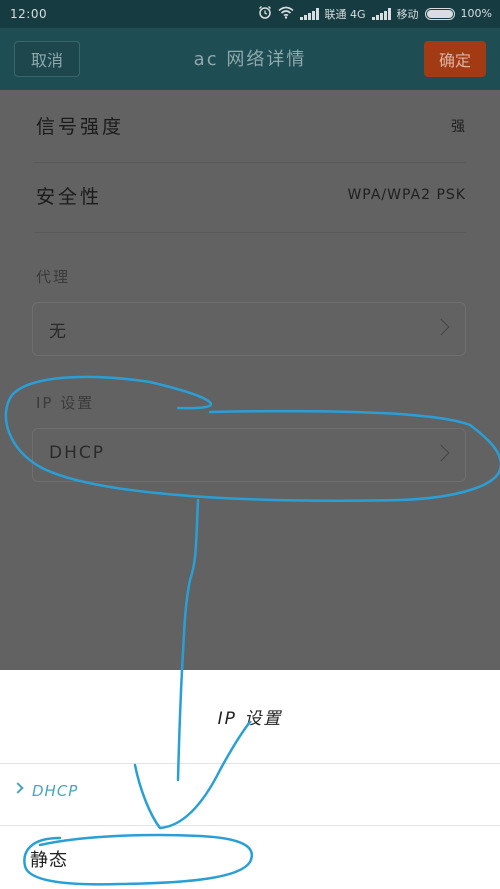 This screenshot has width=500, height=889. Describe the element at coordinates (69, 197) in the screenshot. I see `security-label: 安全性` at that location.